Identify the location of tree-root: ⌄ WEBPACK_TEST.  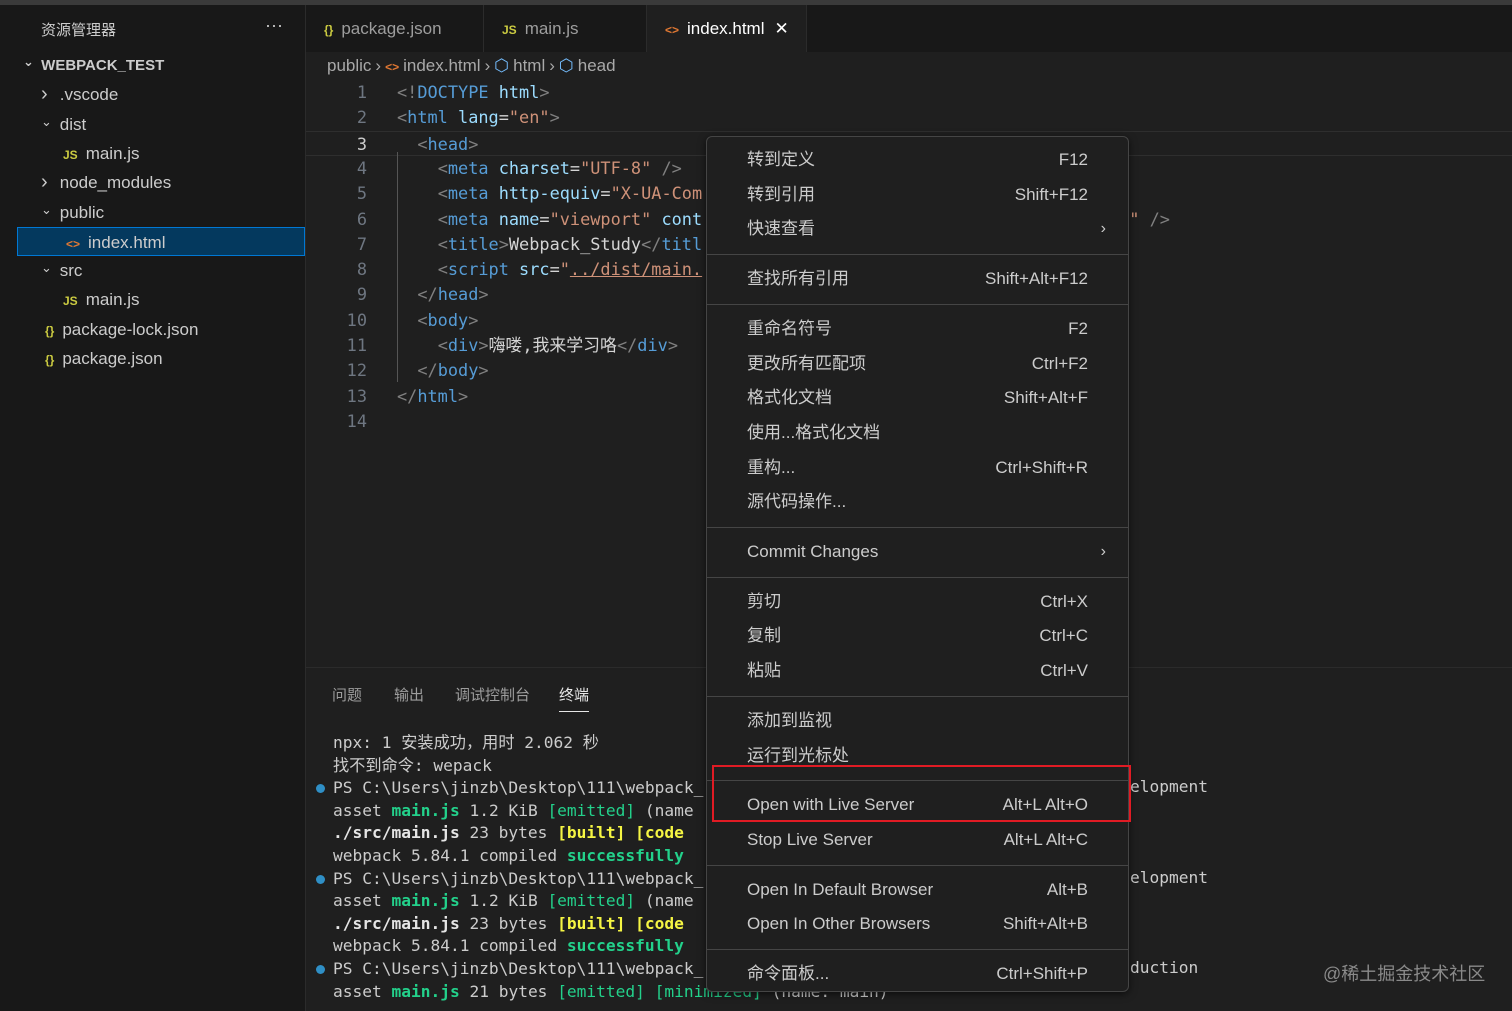
(160, 65).